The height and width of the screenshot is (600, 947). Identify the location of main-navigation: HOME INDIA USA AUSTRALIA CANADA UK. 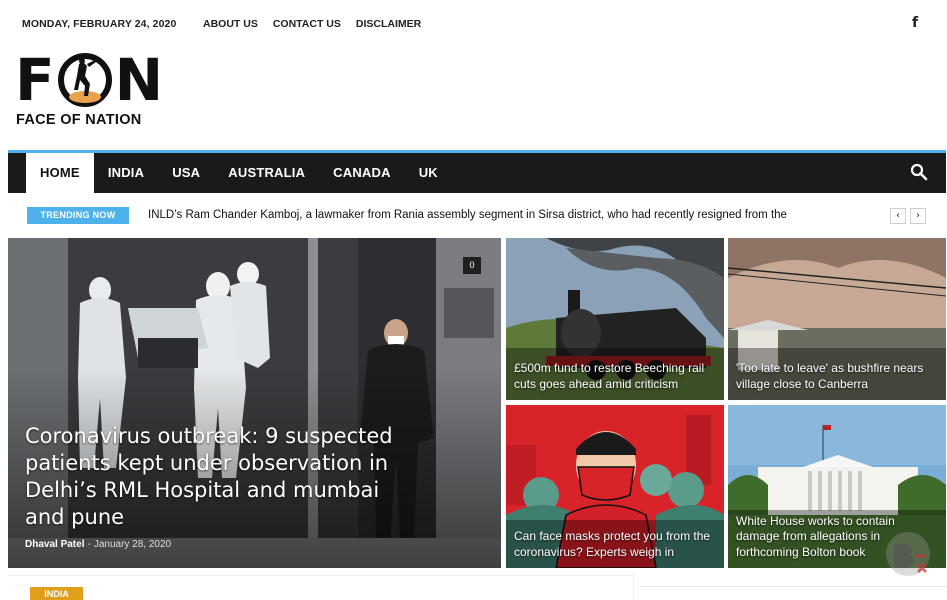
(477, 171).